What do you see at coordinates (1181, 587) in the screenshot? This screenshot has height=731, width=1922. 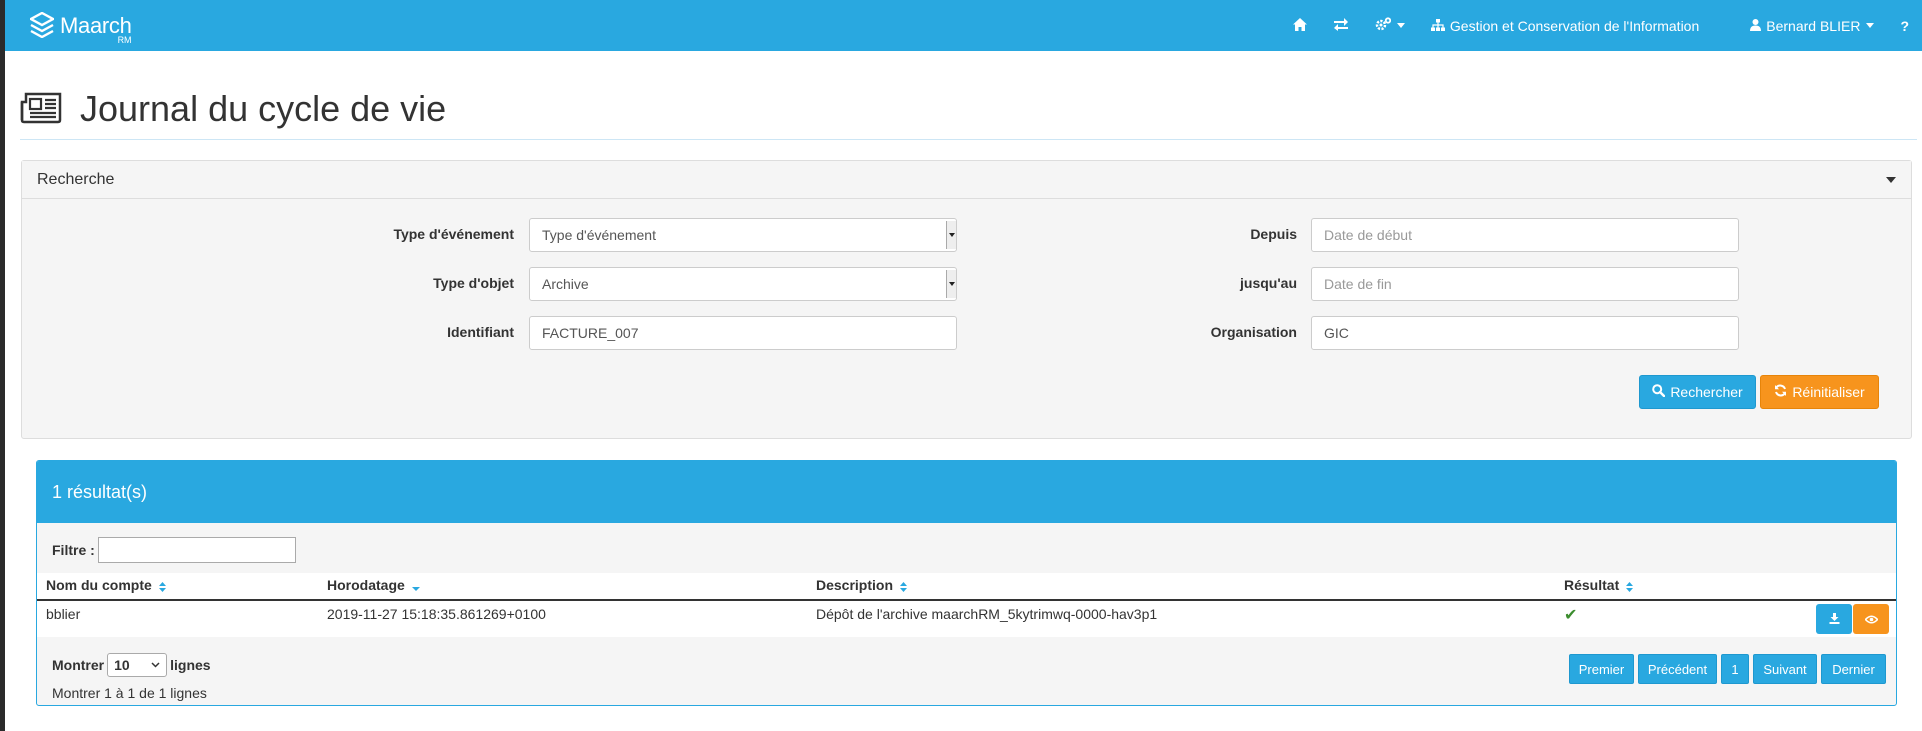 I see `column-header-description: Description` at bounding box center [1181, 587].